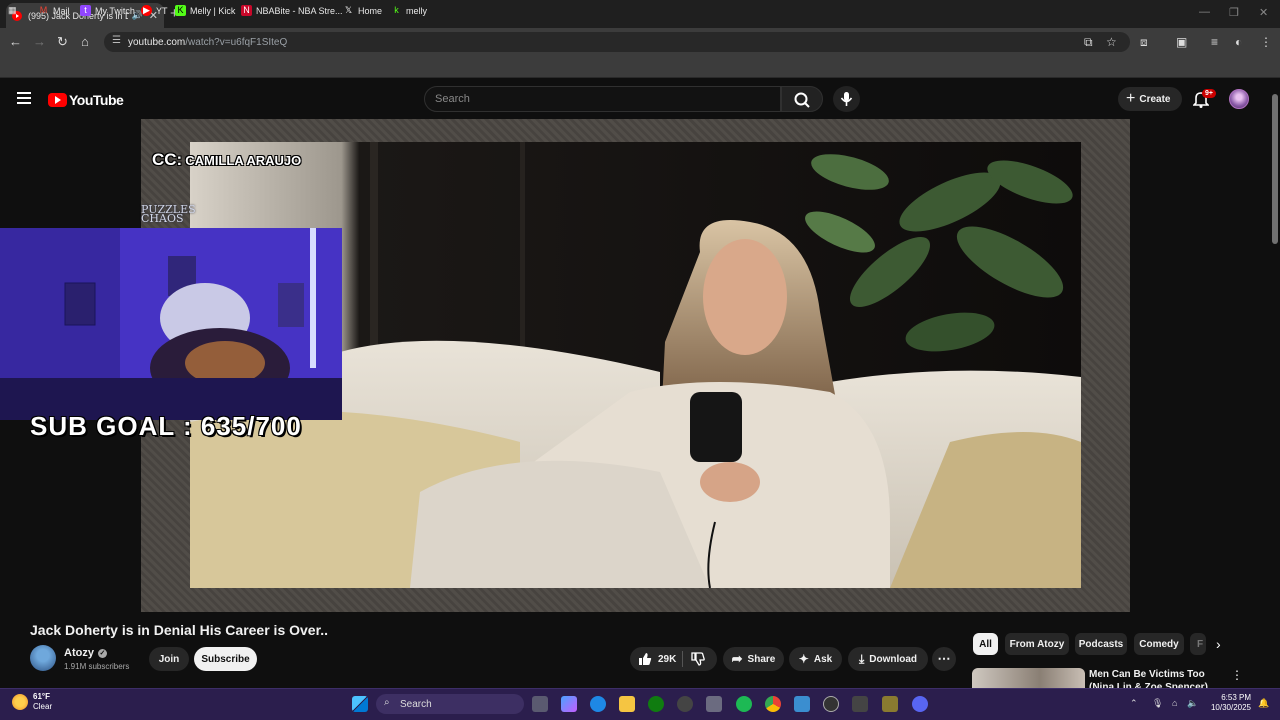 This screenshot has width=1280, height=720. I want to click on dislike-button, so click(698, 660).